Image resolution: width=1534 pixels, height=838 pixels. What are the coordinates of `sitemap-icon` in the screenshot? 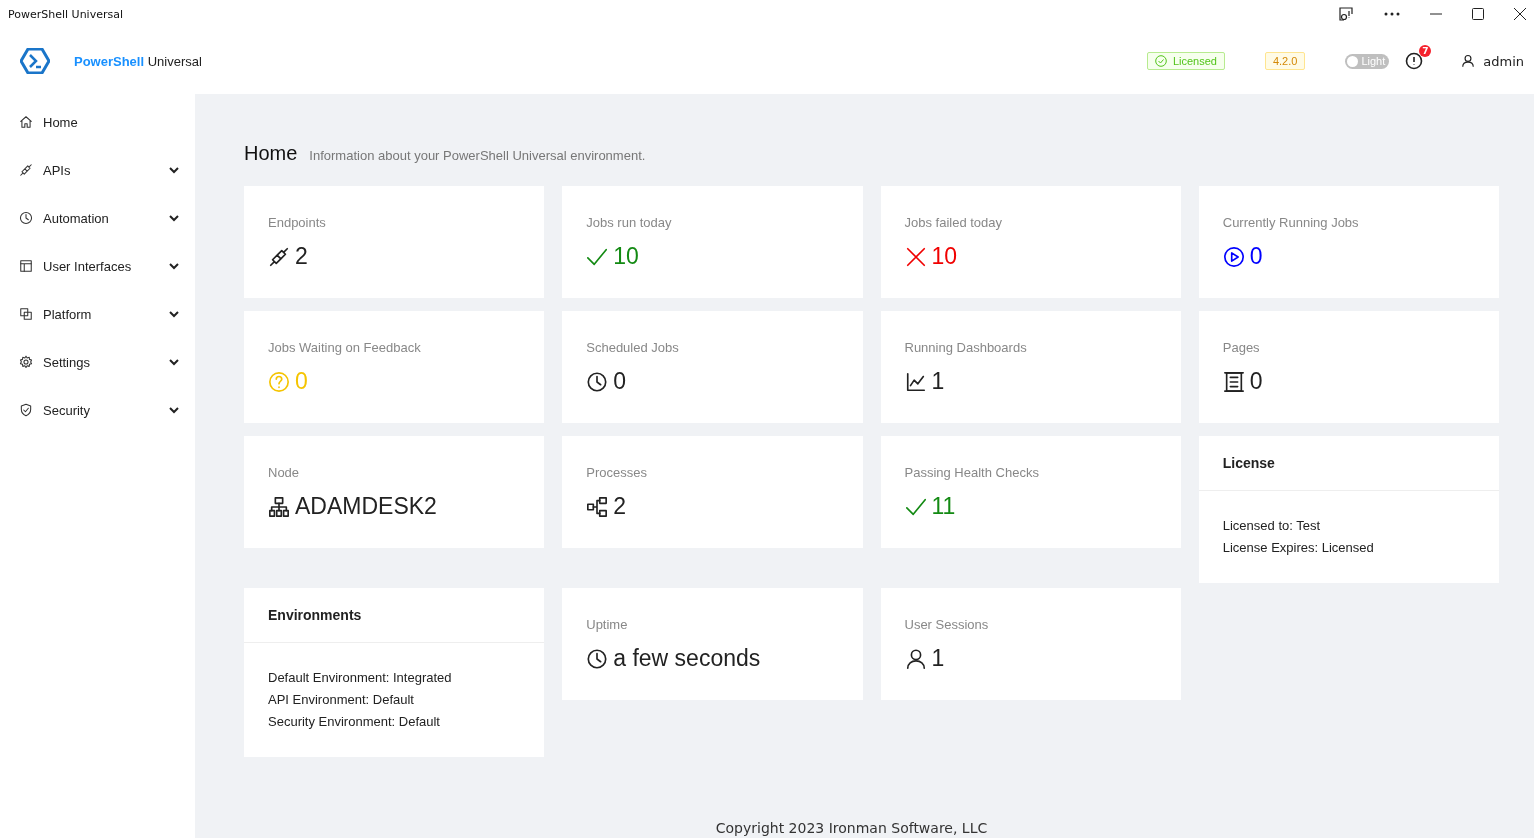 It's located at (279, 506).